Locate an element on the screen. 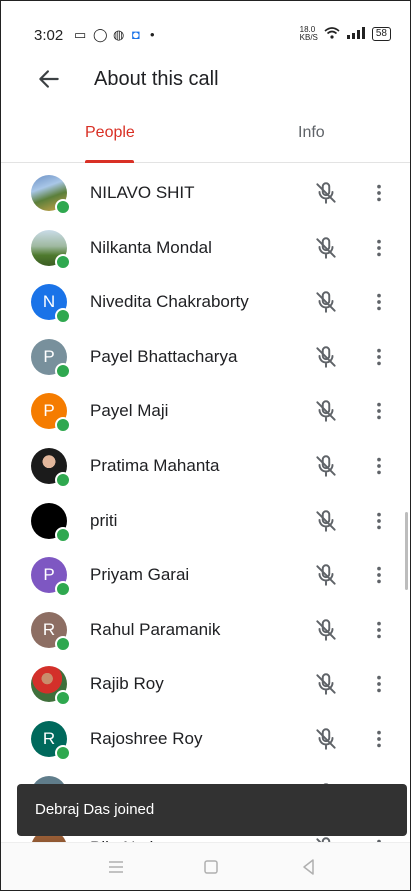 The width and height of the screenshot is (411, 891). participant-row: Rajib Roy is located at coordinates (205, 684).